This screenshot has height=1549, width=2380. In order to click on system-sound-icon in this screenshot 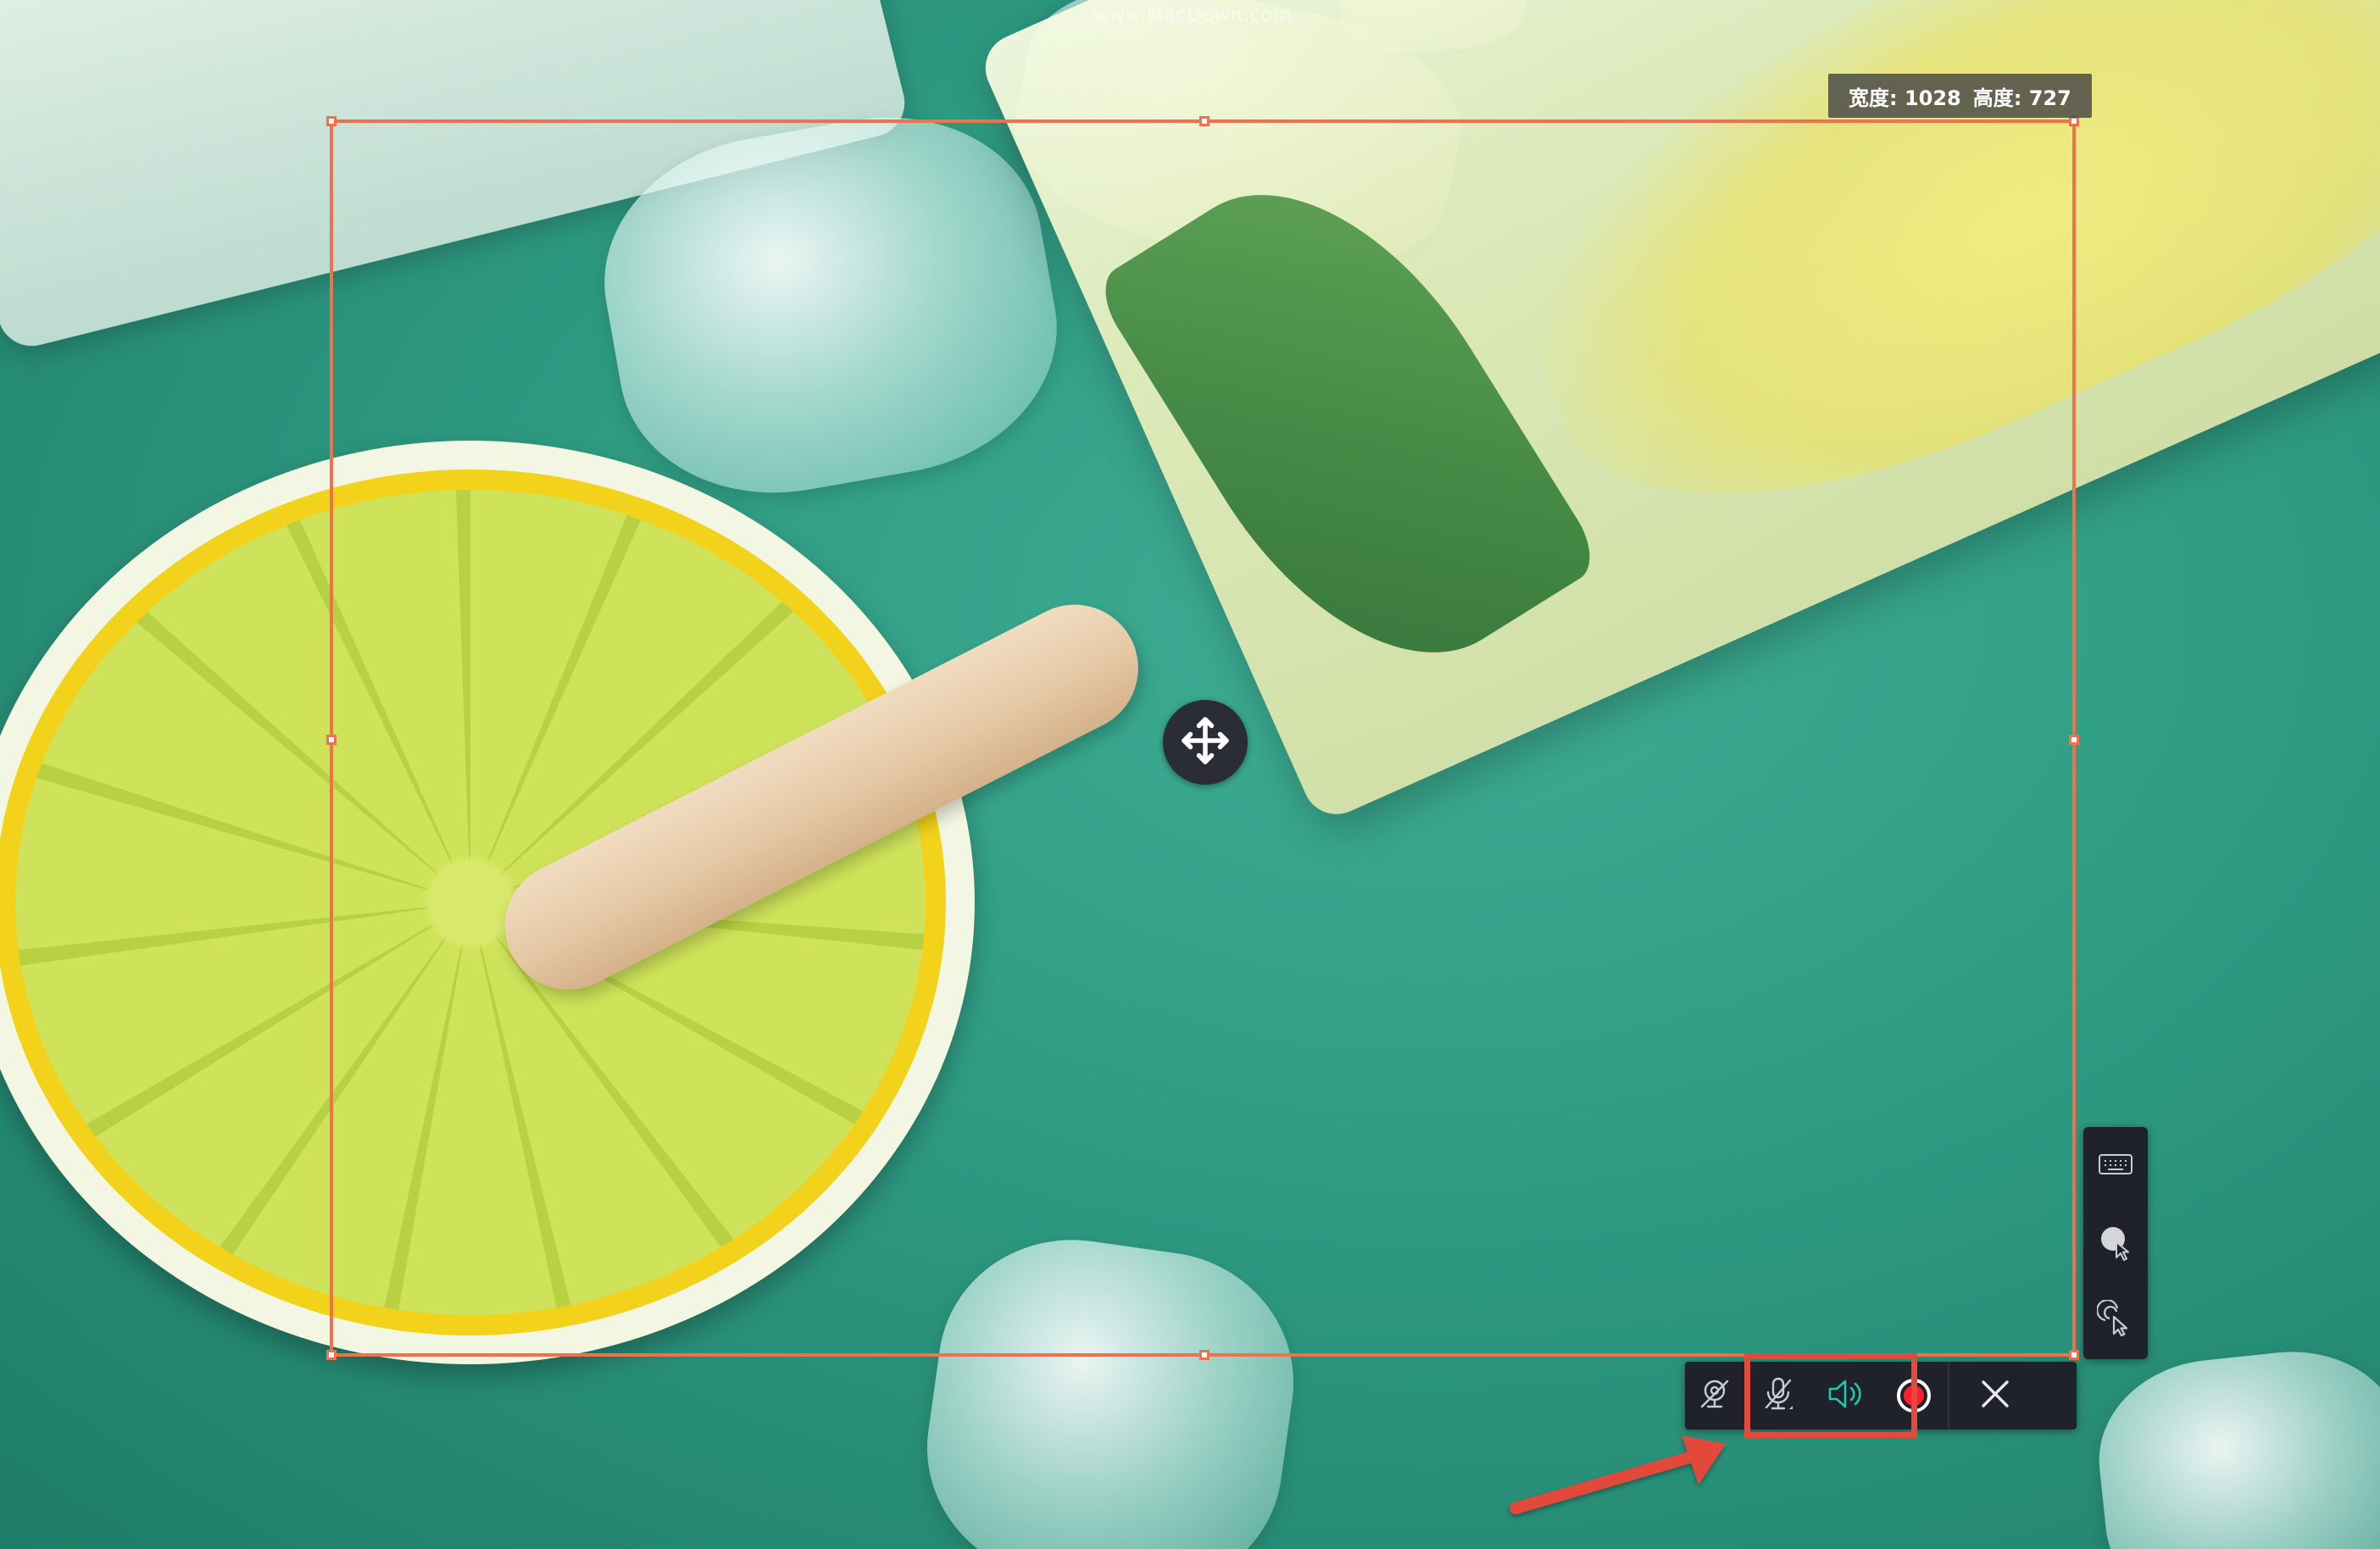, I will do `click(1846, 1395)`.